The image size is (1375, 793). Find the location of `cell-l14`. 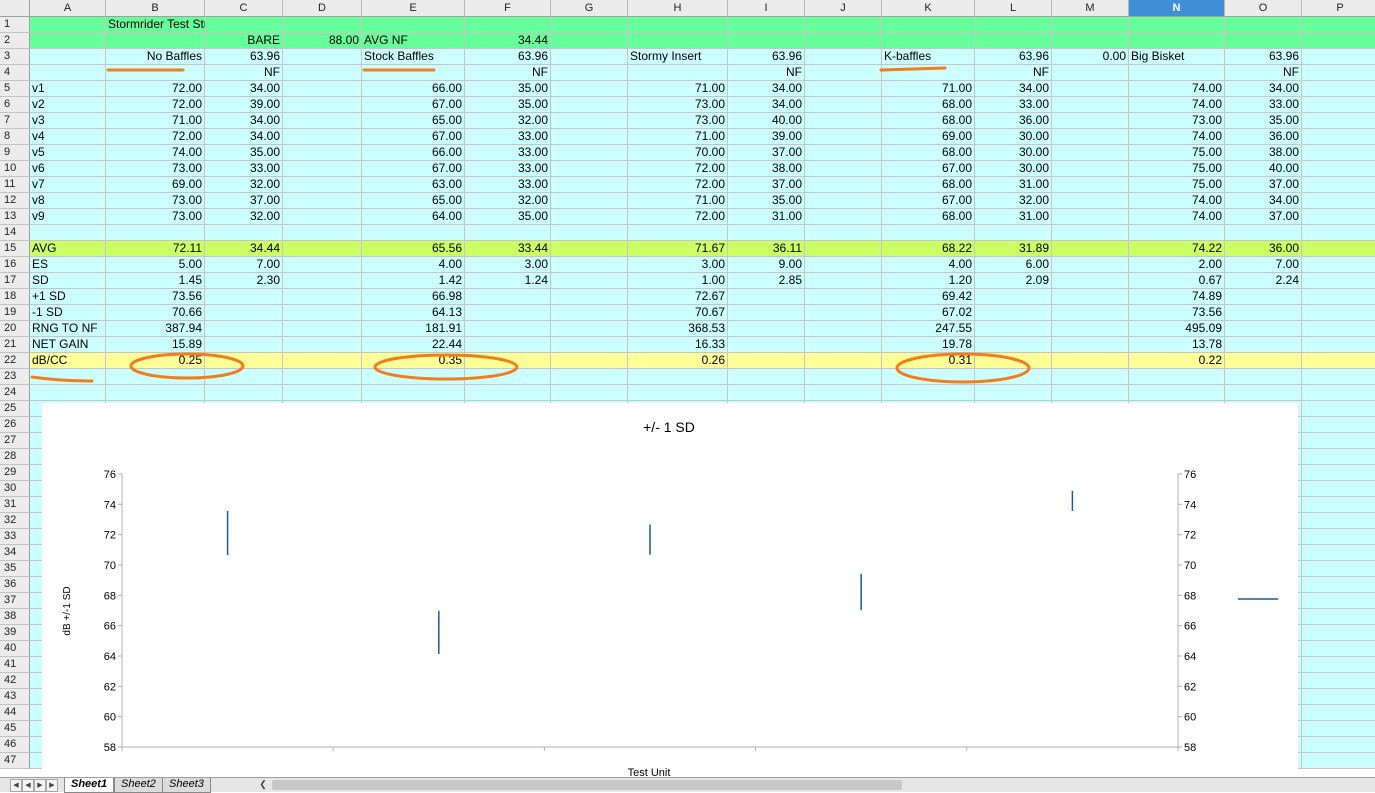

cell-l14 is located at coordinates (1013, 233).